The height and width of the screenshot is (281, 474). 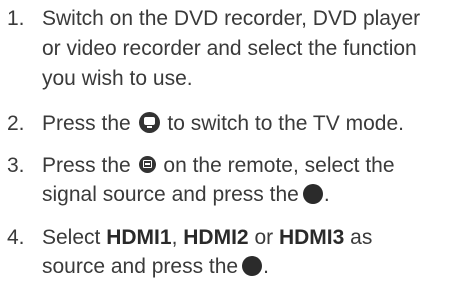 What do you see at coordinates (71, 237) in the screenshot?
I see `step-text: Select` at bounding box center [71, 237].